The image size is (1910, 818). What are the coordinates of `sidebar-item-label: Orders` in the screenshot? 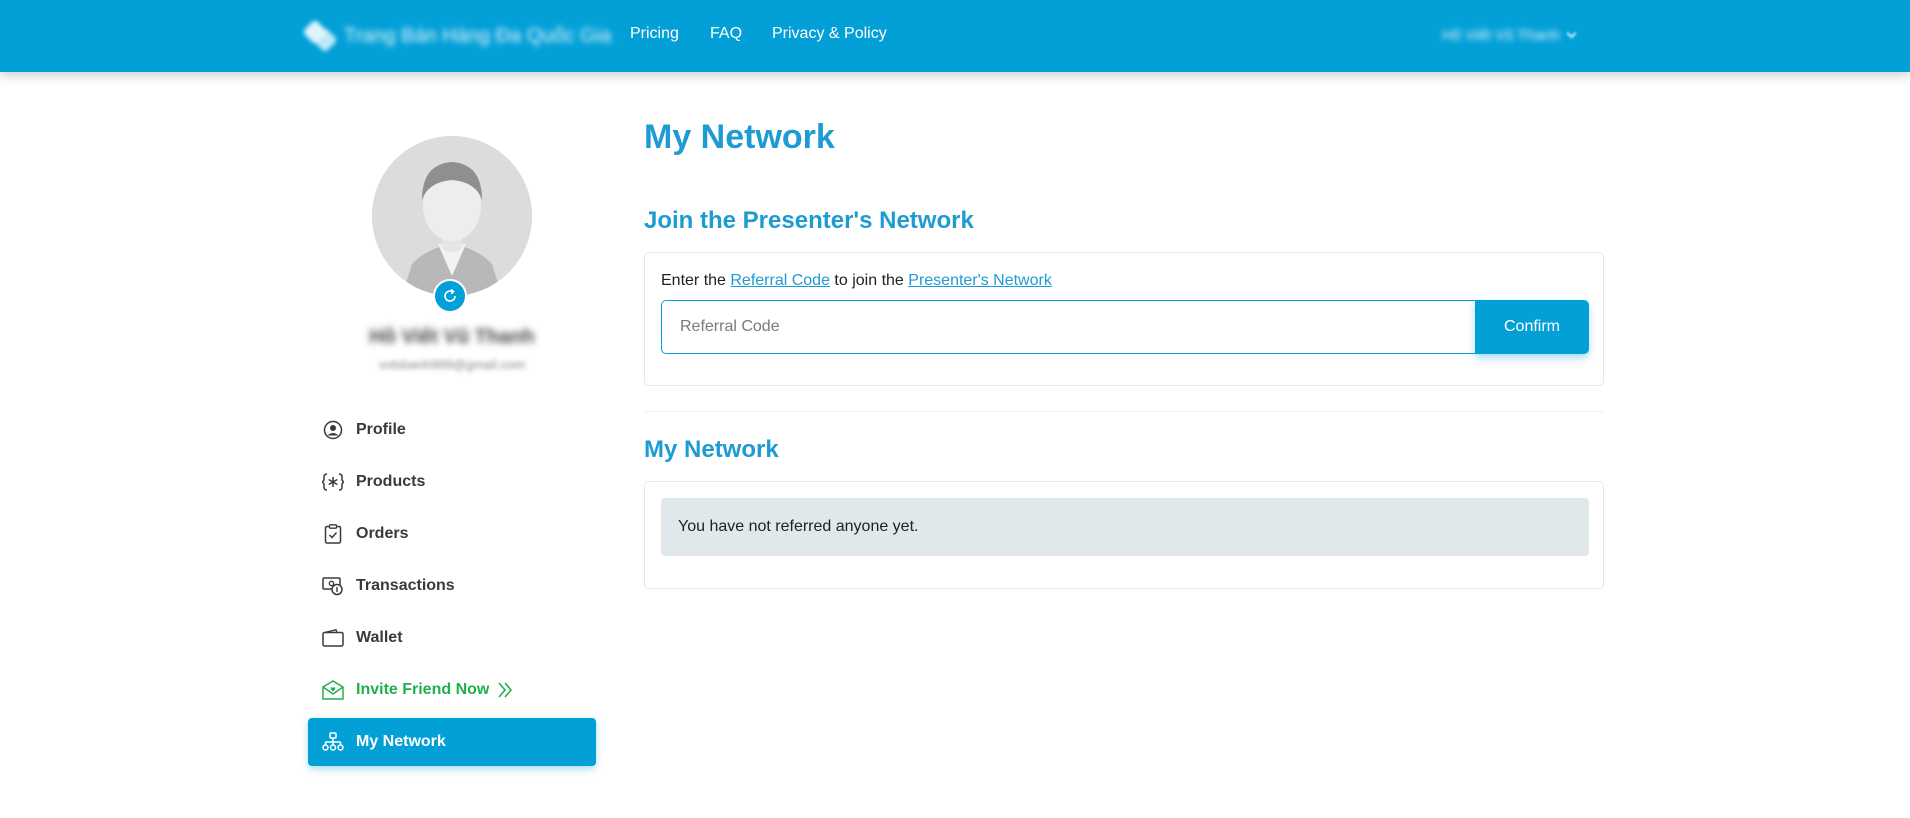 It's located at (382, 533).